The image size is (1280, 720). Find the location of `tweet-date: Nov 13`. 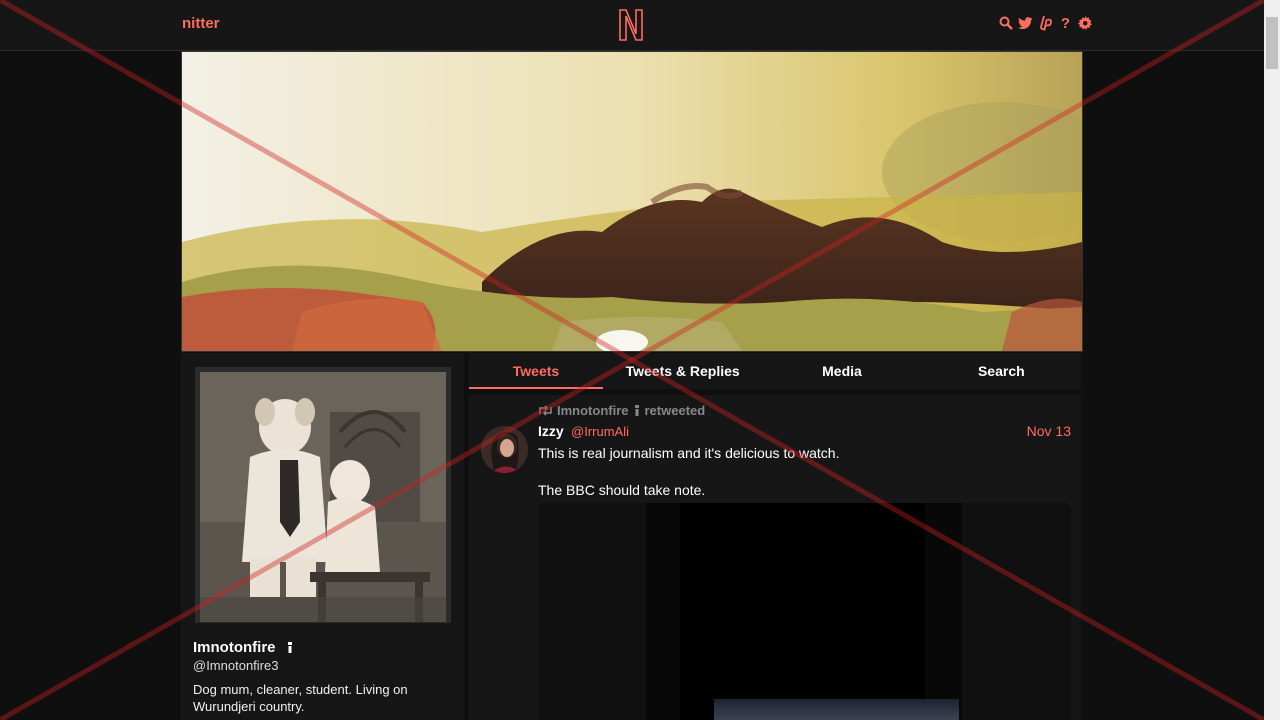

tweet-date: Nov 13 is located at coordinates (1049, 431).